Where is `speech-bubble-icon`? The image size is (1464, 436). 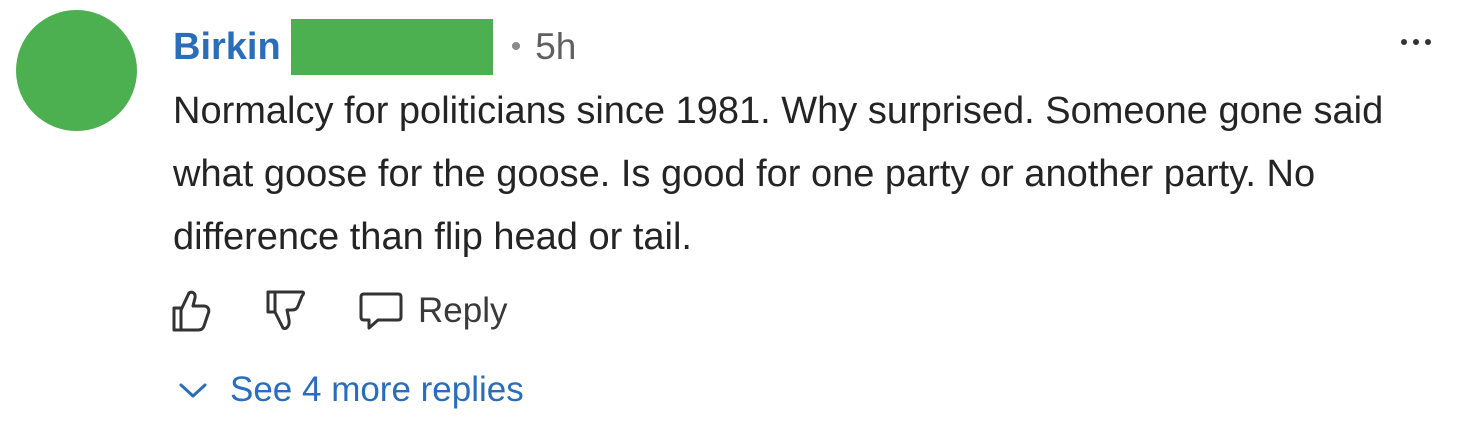
speech-bubble-icon is located at coordinates (381, 311).